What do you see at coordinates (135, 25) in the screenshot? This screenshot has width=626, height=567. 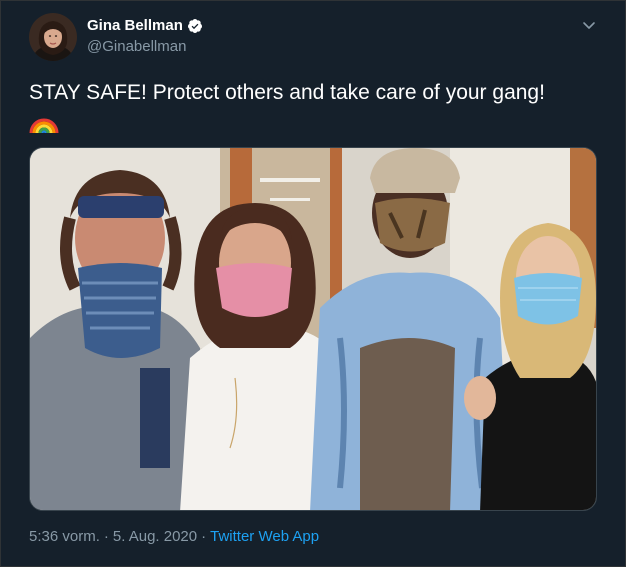 I see `display-name: Gina Bellman` at bounding box center [135, 25].